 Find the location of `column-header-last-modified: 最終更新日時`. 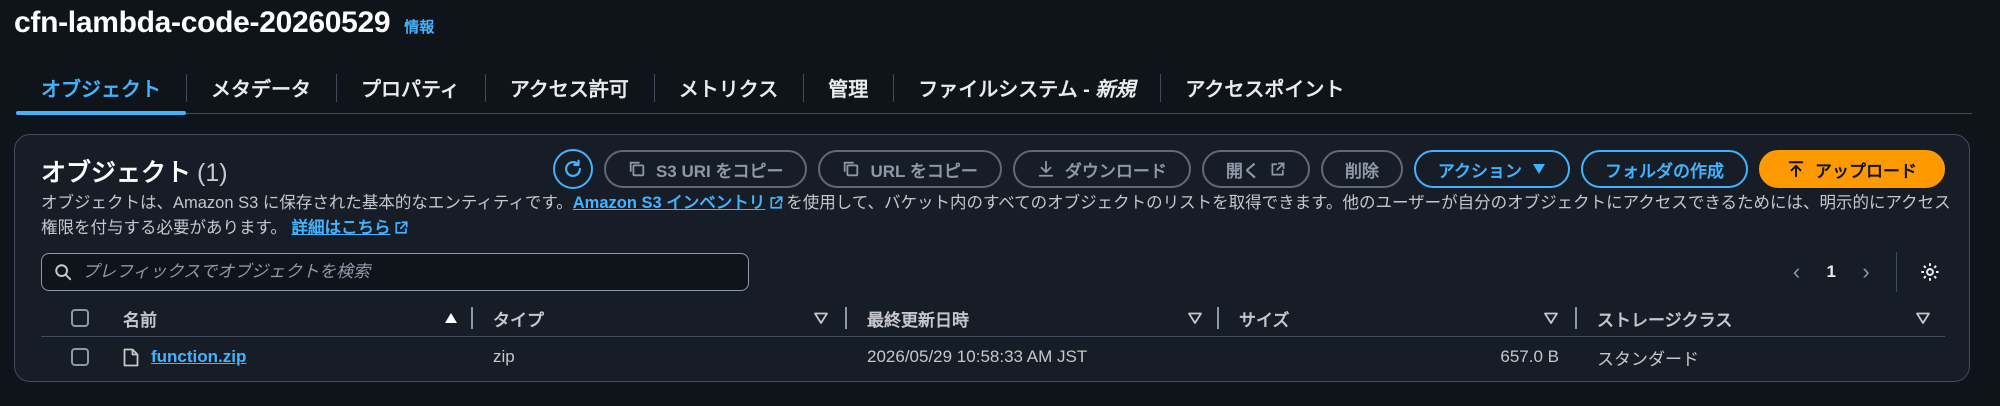

column-header-last-modified: 最終更新日時 is located at coordinates (918, 318).